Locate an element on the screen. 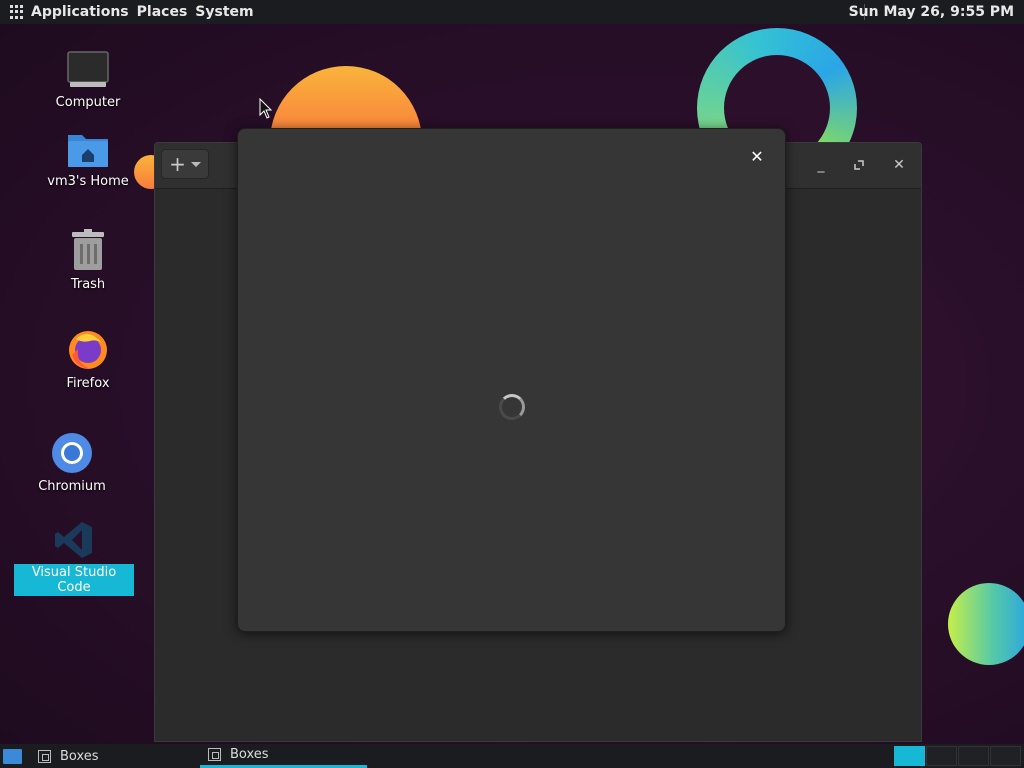  desktop-icon-trash: Trash is located at coordinates (88, 260).